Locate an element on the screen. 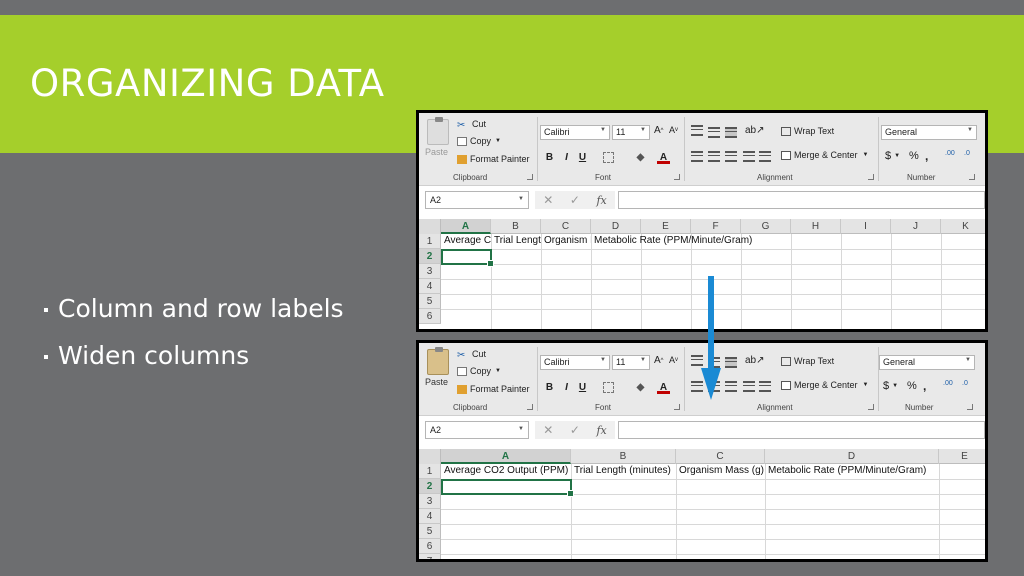 The height and width of the screenshot is (576, 1024). row-header: 3 is located at coordinates (430, 501).